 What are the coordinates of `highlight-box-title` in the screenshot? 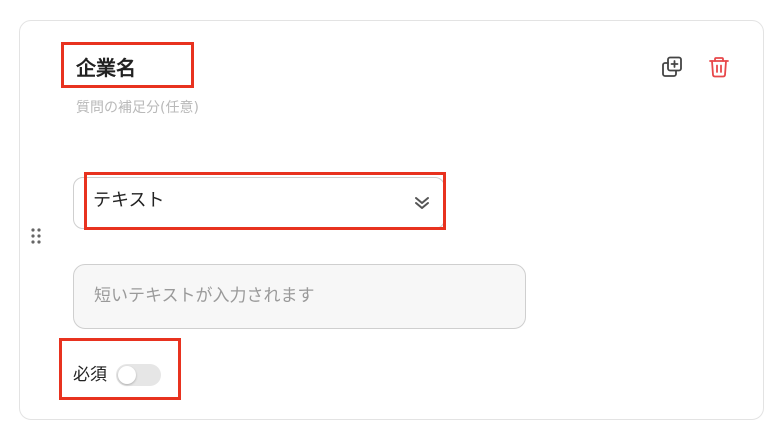 It's located at (127, 65).